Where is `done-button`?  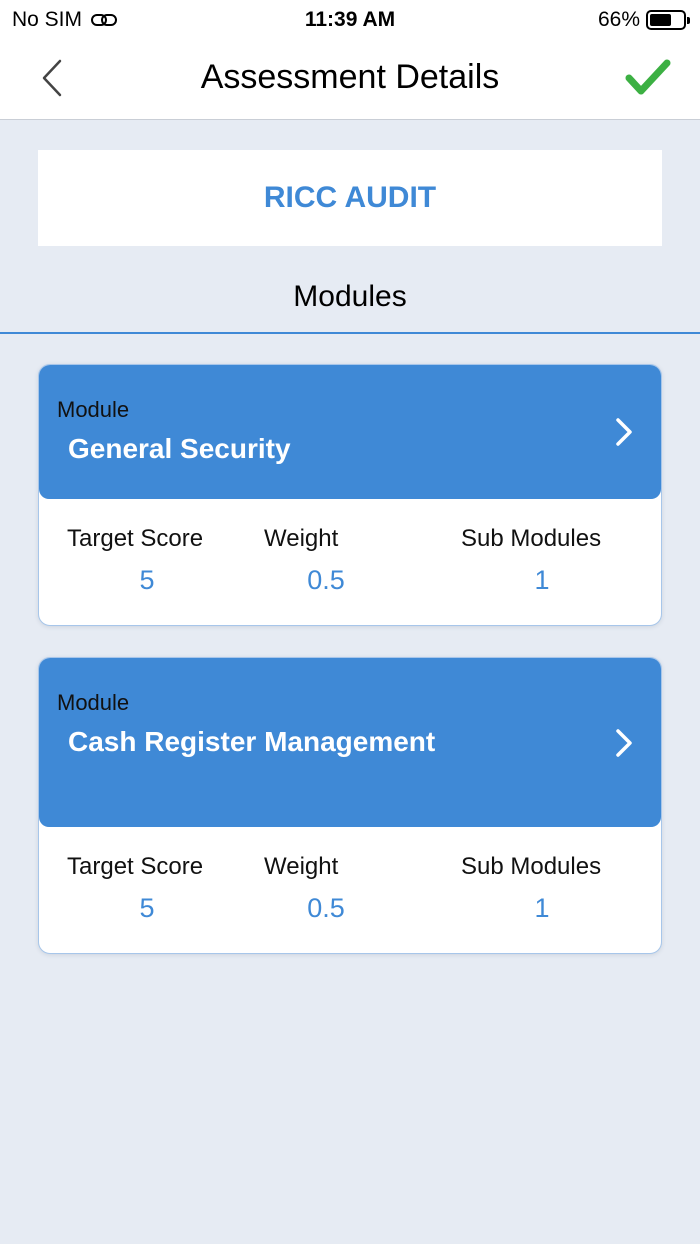 done-button is located at coordinates (648, 78).